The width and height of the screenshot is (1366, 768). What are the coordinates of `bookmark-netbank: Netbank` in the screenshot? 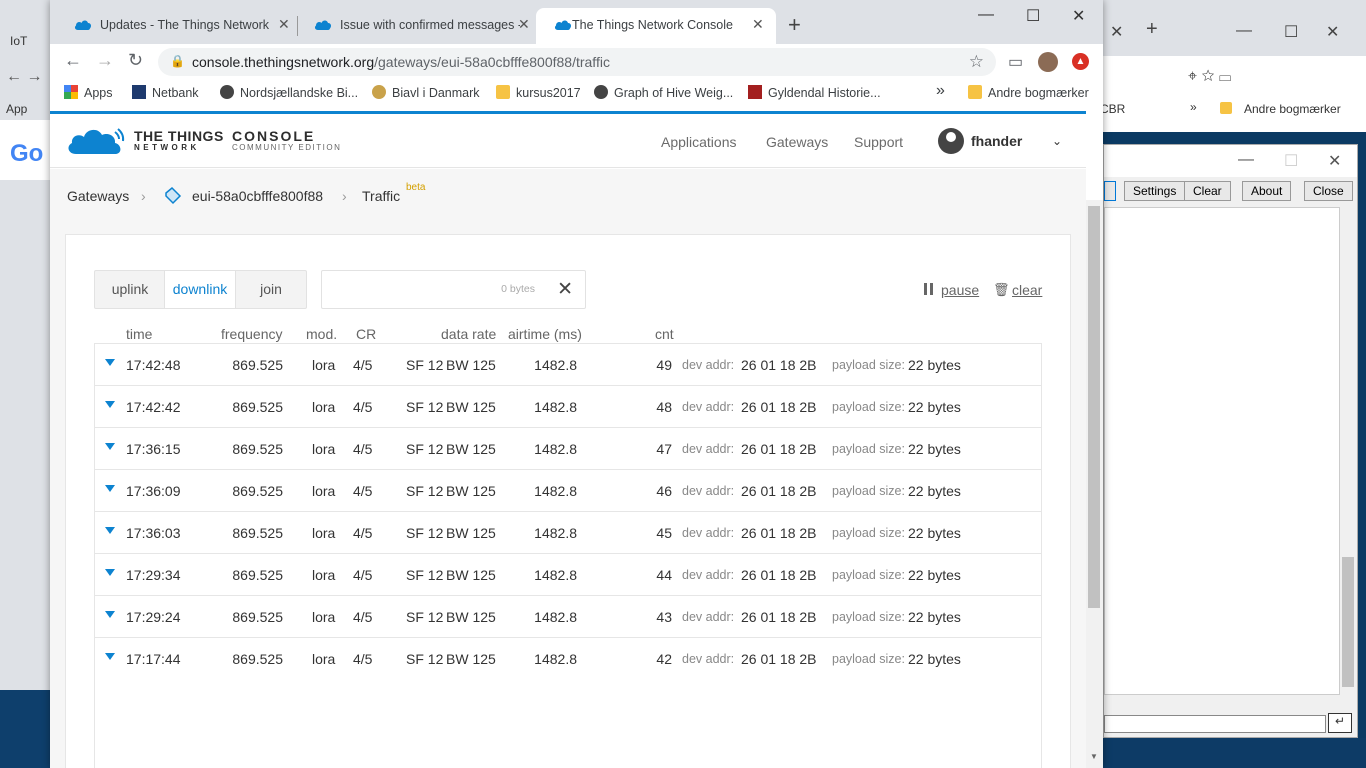 It's located at (165, 92).